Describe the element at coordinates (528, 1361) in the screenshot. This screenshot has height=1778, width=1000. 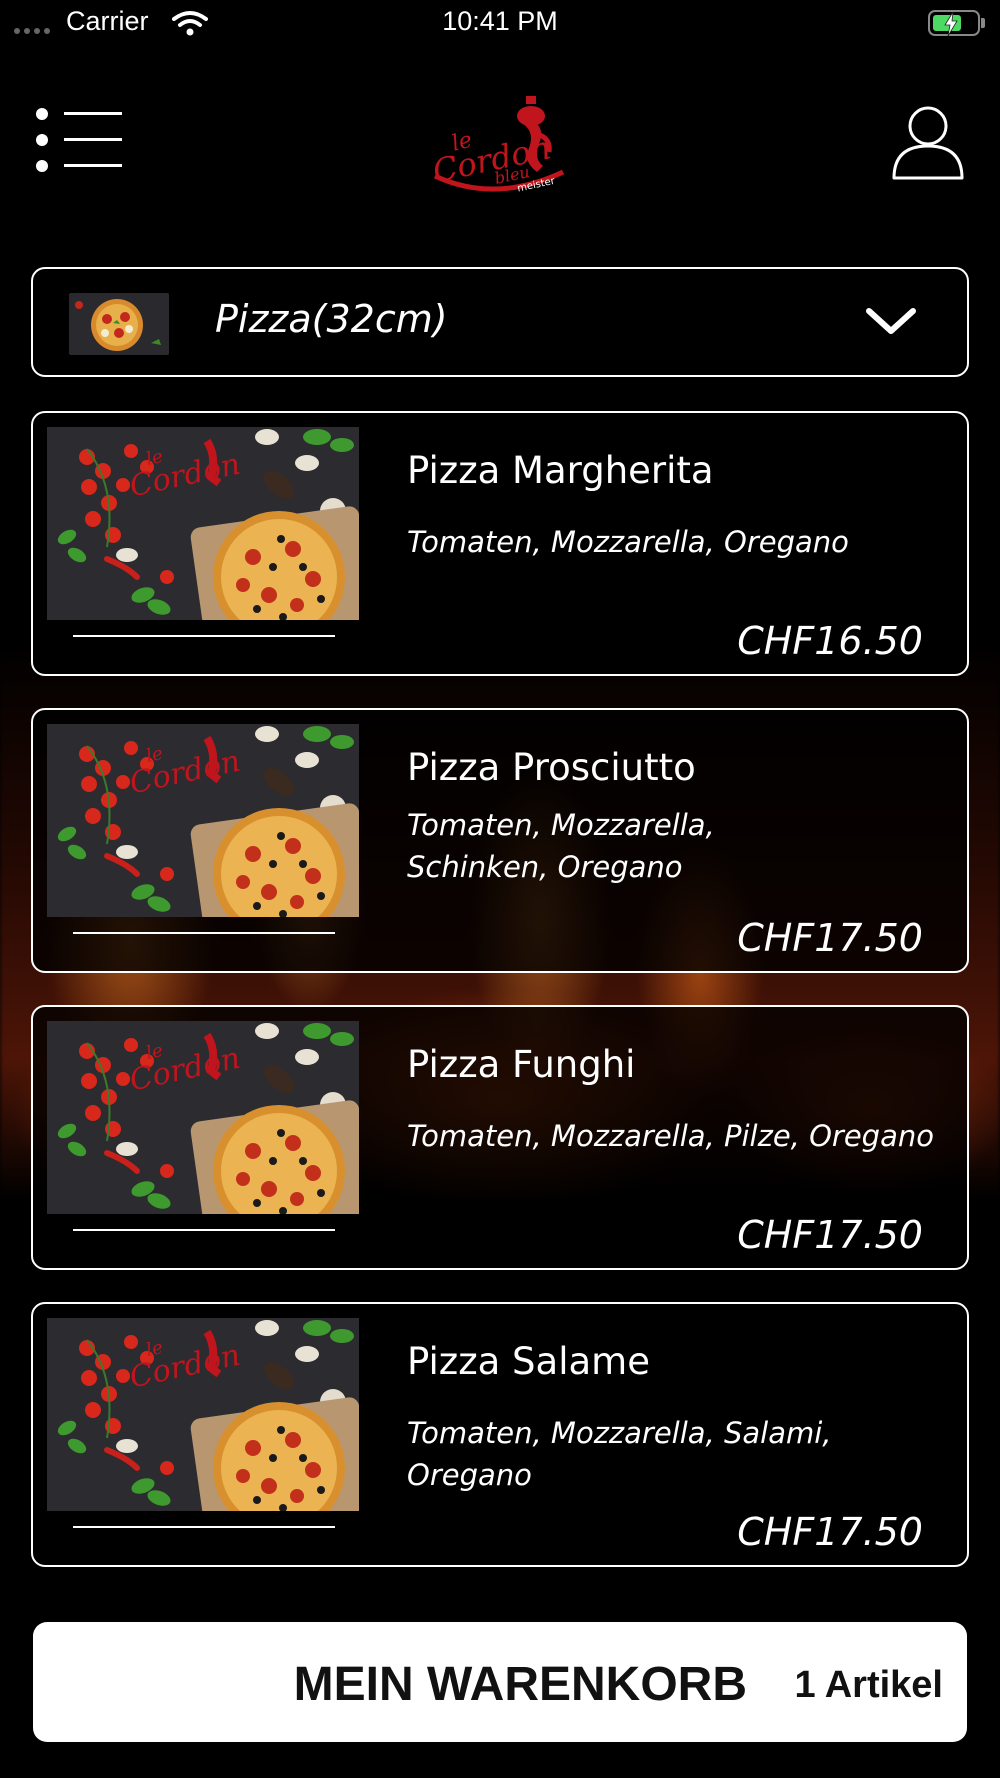
I see `menu-item-name: Pizza Salame` at that location.